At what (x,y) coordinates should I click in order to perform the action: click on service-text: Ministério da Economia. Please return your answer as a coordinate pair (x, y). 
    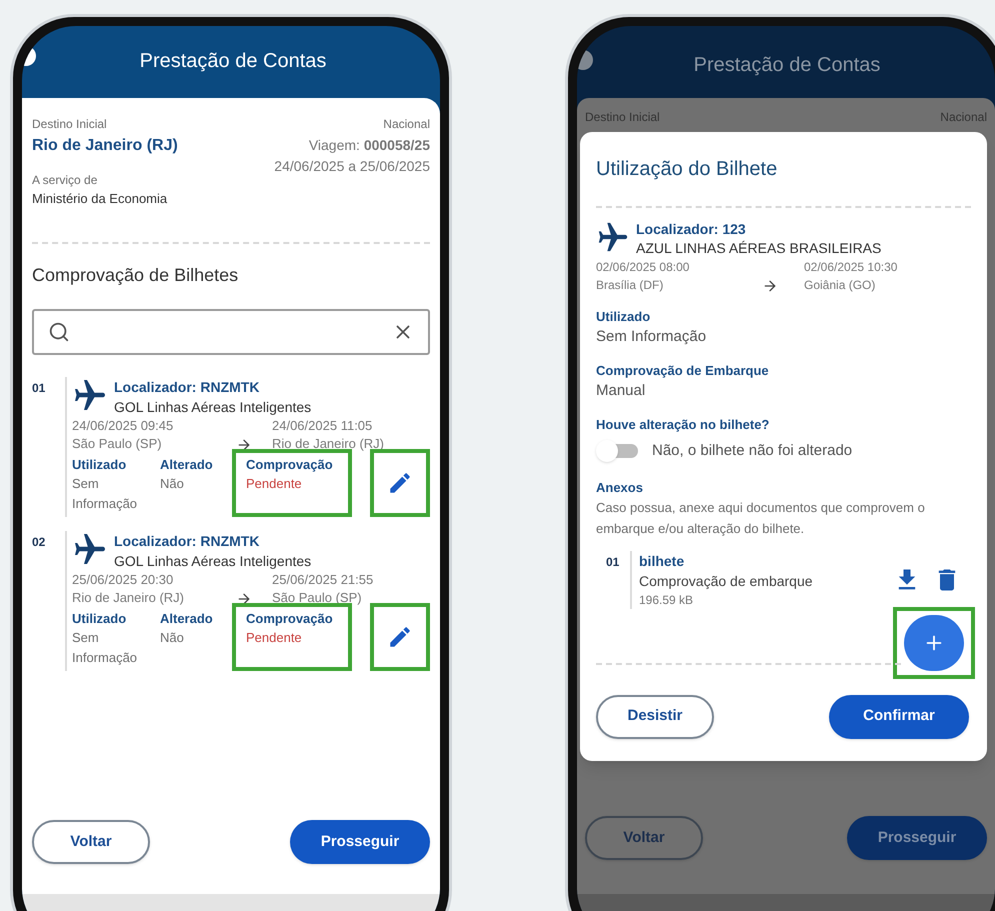
    Looking at the image, I should click on (100, 199).